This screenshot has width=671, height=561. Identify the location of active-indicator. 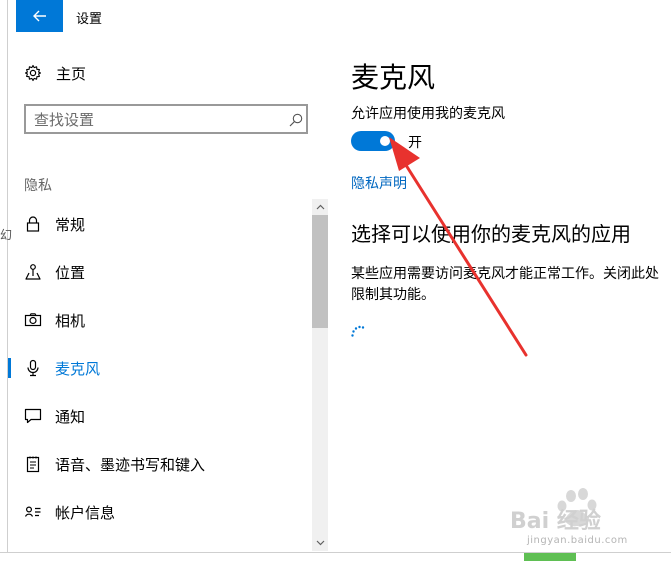
(9, 368).